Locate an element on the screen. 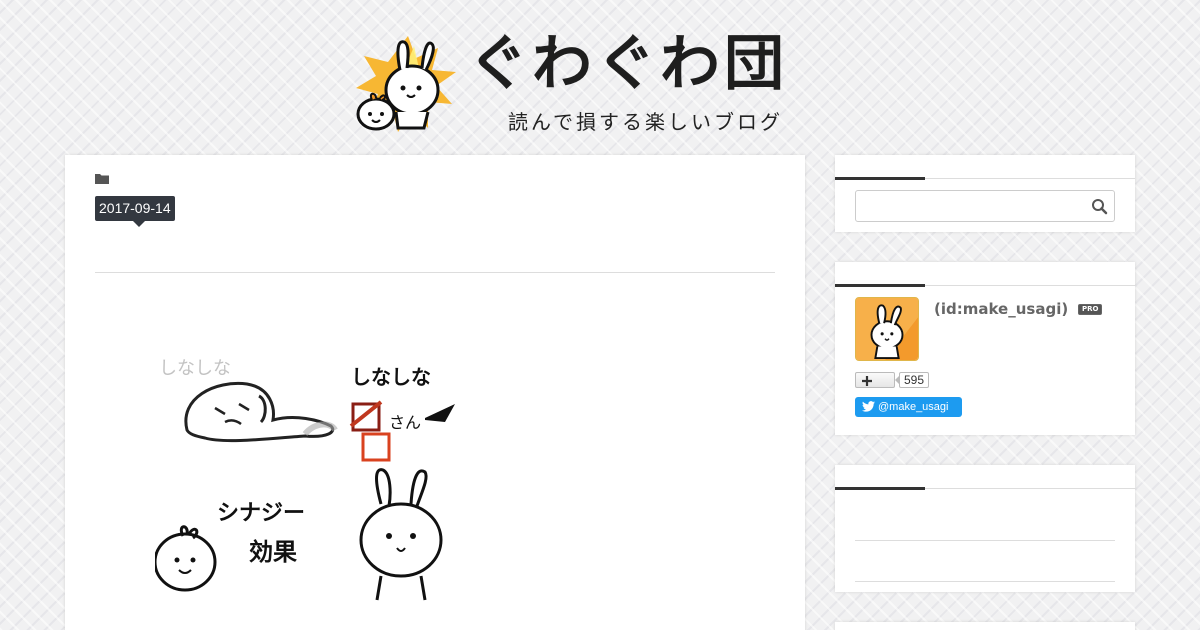  site-tagline: 読んで損する楽しいブログ is located at coordinates (645, 122).